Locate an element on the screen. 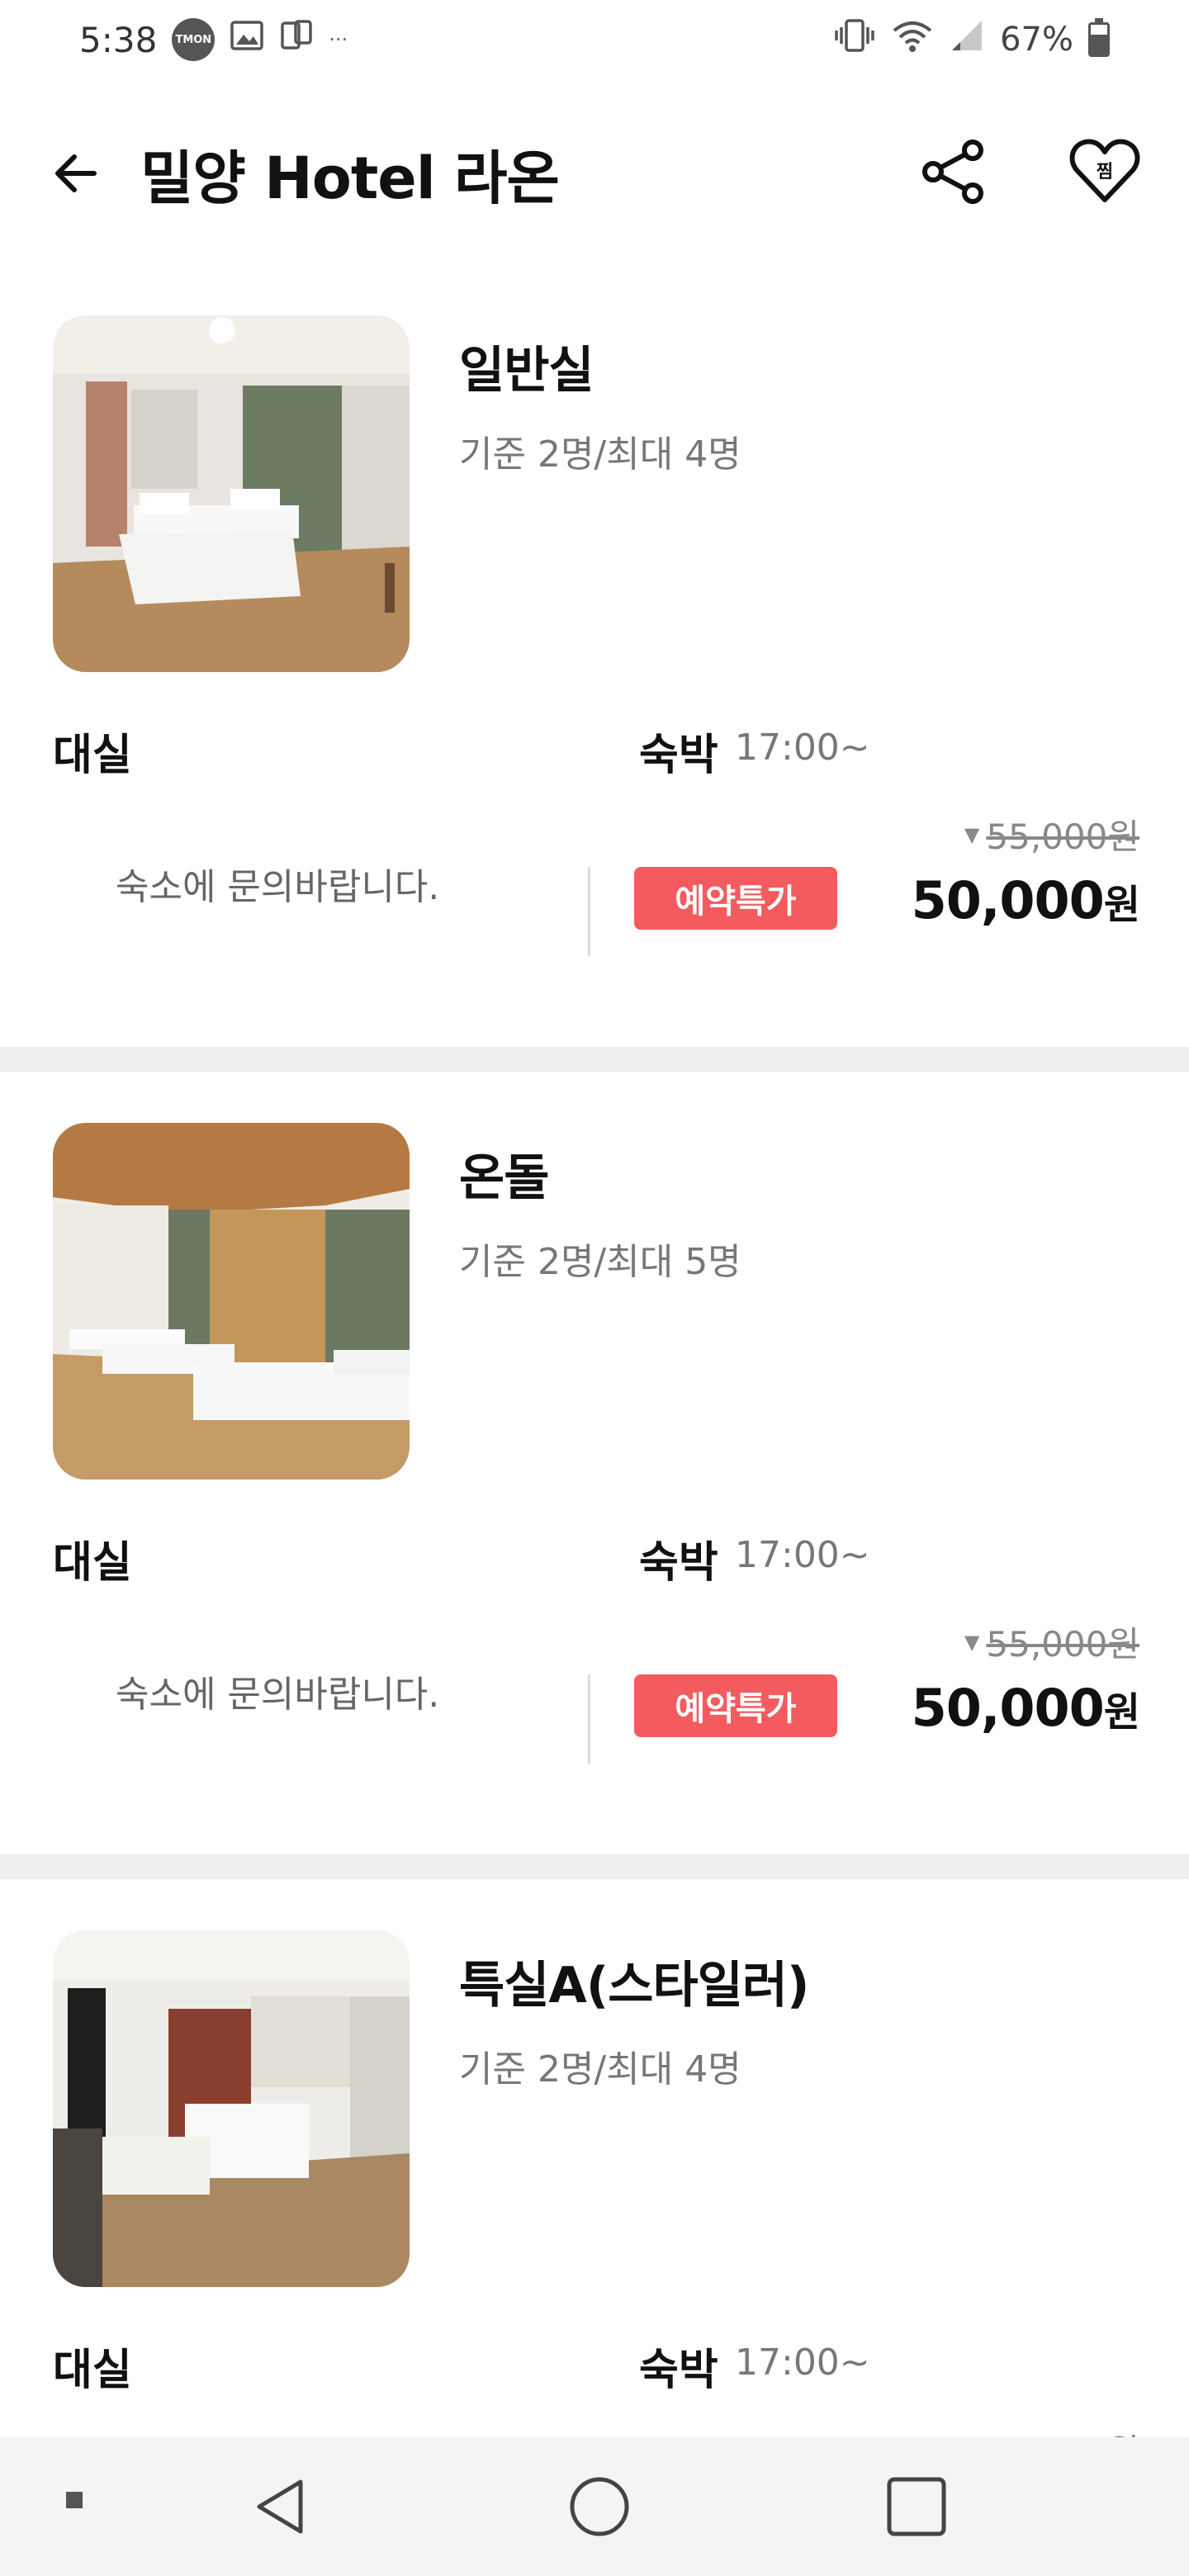  signal-icon is located at coordinates (967, 39).